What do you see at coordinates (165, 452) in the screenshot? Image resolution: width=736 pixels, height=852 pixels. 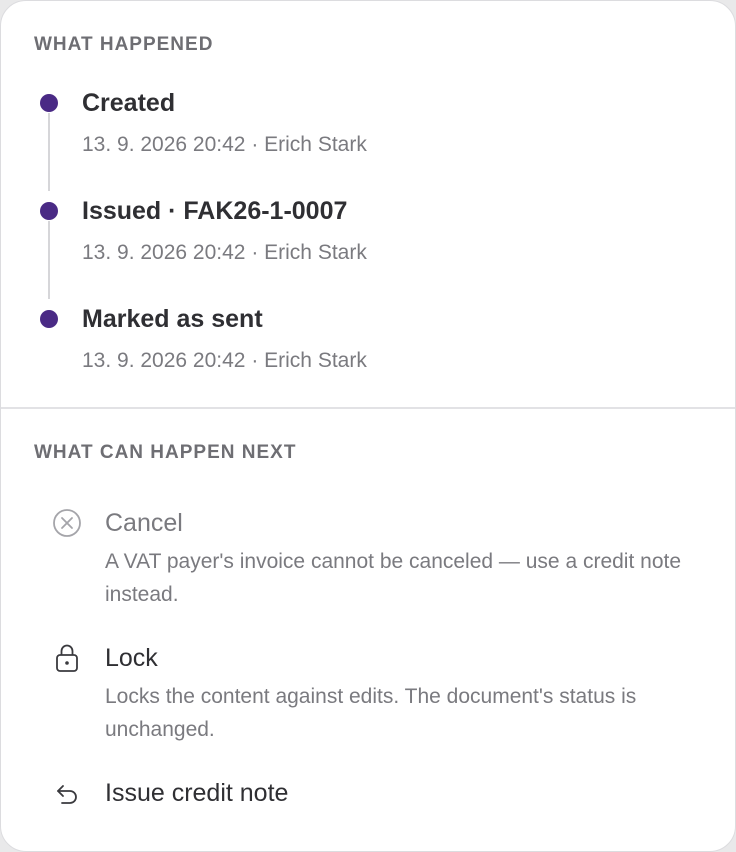 I see `next-heading: WHAT CAN HAPPEN NEXT` at bounding box center [165, 452].